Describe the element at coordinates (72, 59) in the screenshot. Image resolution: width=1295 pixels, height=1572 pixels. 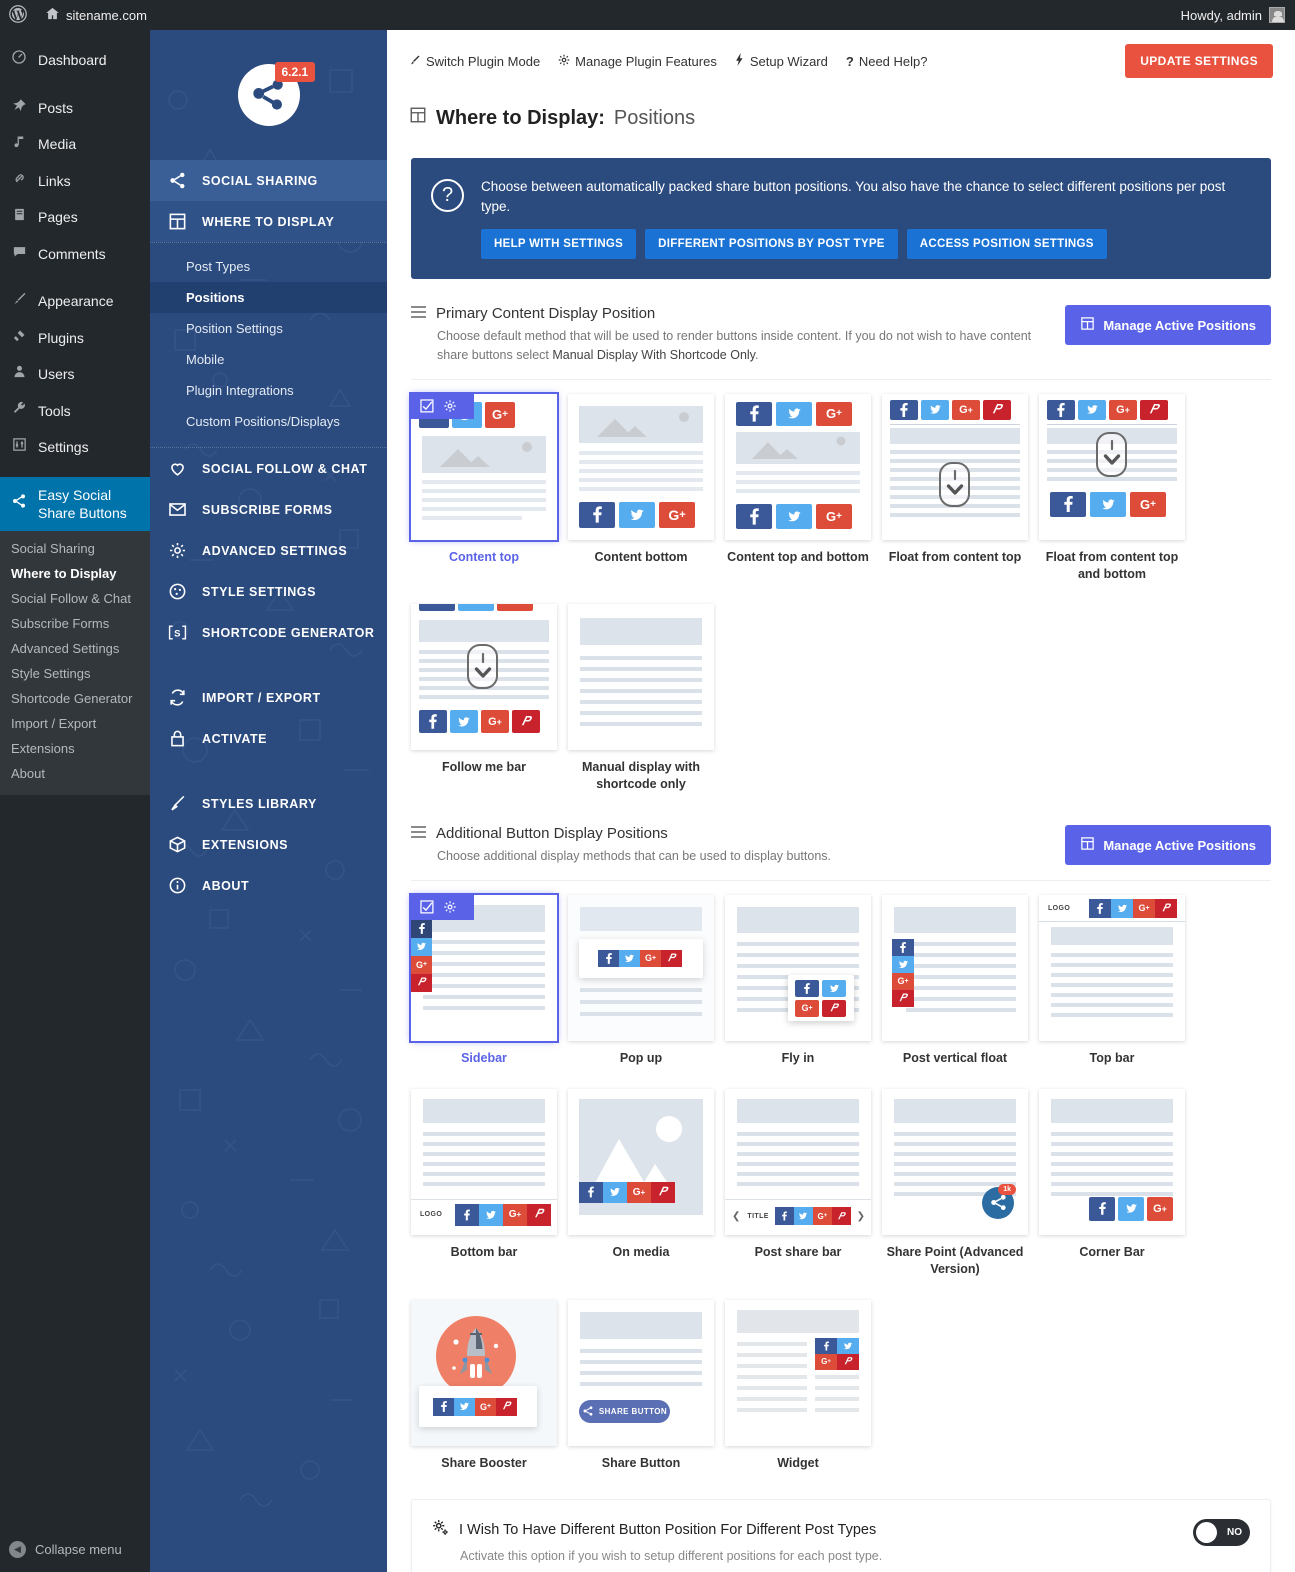
I see `sidebar-label: Dashboard` at that location.